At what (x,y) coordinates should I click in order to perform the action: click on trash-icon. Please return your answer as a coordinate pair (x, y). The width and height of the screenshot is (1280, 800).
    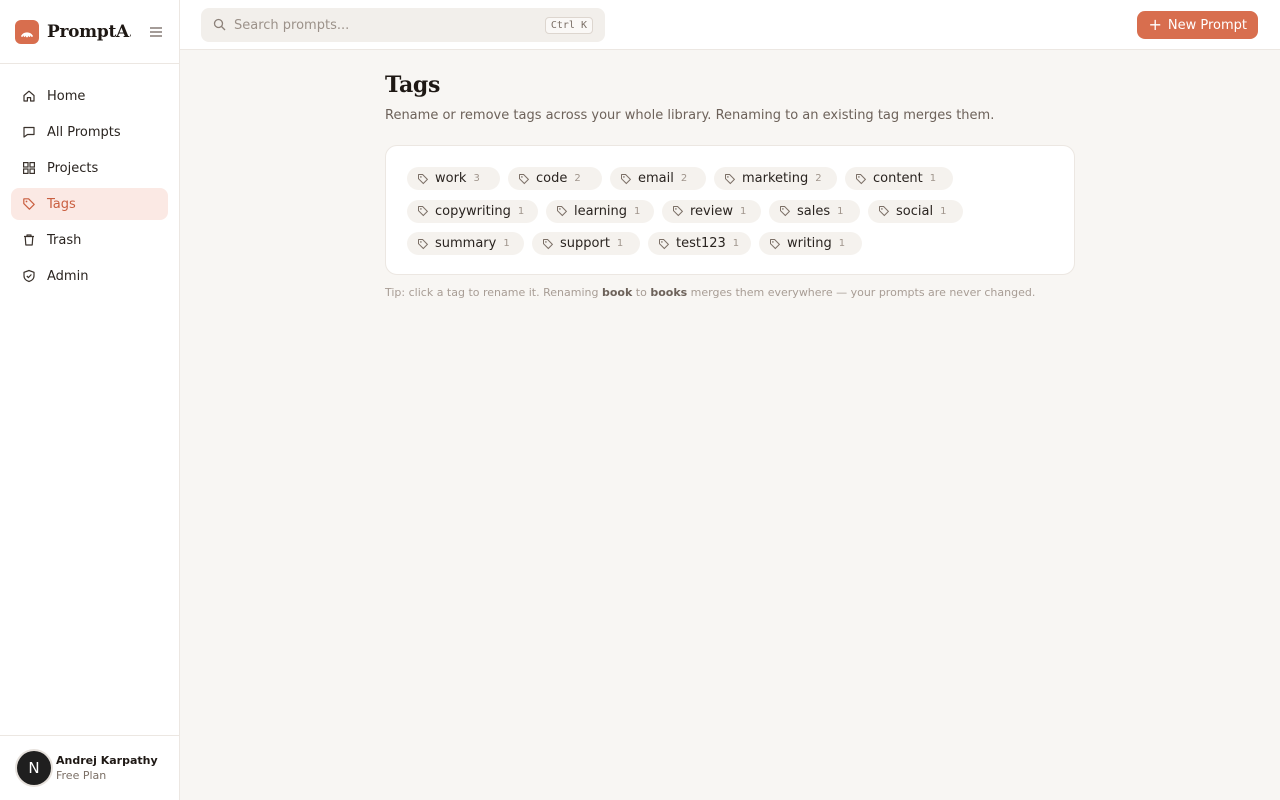
    Looking at the image, I should click on (29, 240).